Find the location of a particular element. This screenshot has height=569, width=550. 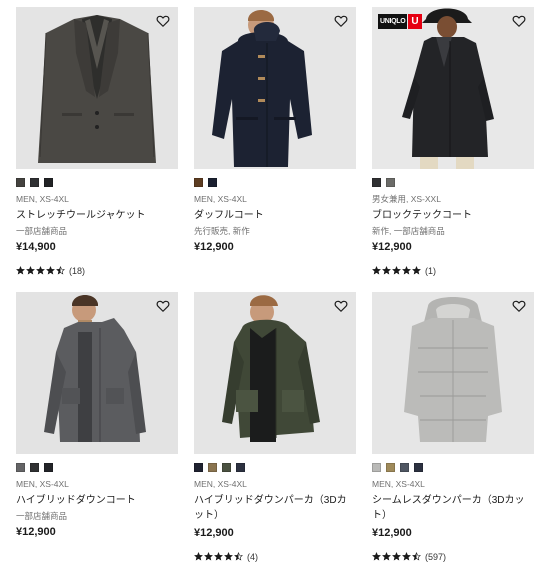

product-rating: (18) is located at coordinates (97, 270).